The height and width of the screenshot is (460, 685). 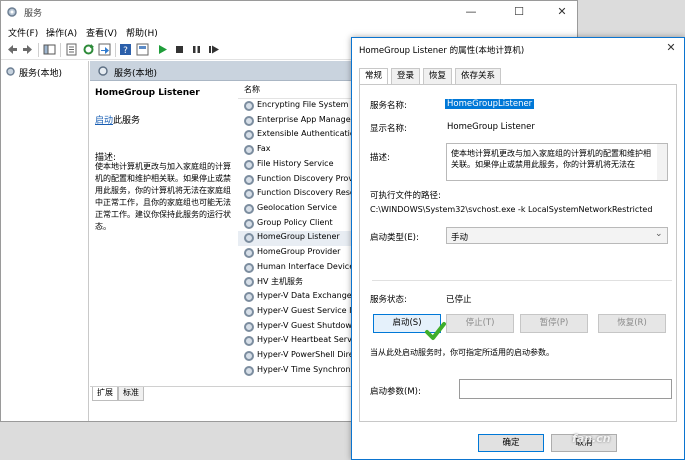 What do you see at coordinates (136, 74) in the screenshot?
I see `pane-header-label: 服务(本地)` at bounding box center [136, 74].